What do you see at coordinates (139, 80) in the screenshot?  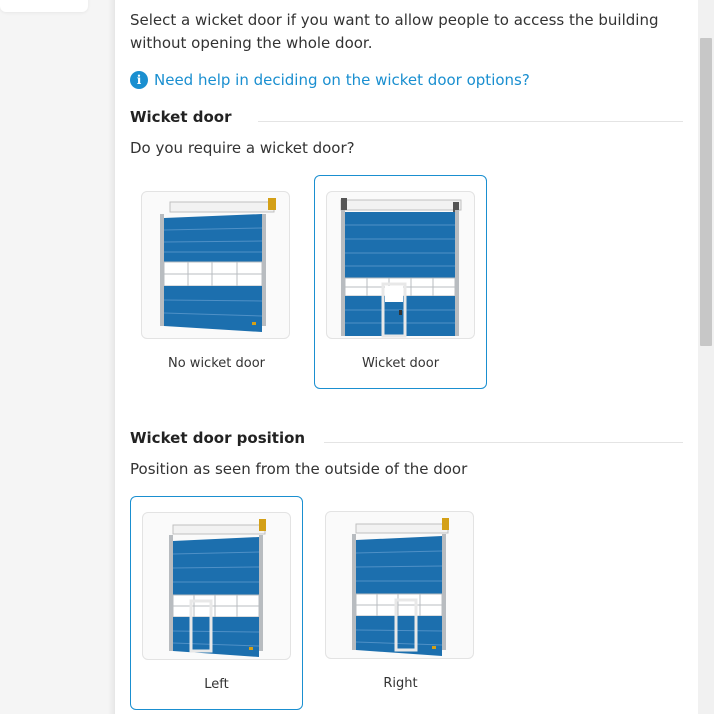 I see `info-icon: i` at bounding box center [139, 80].